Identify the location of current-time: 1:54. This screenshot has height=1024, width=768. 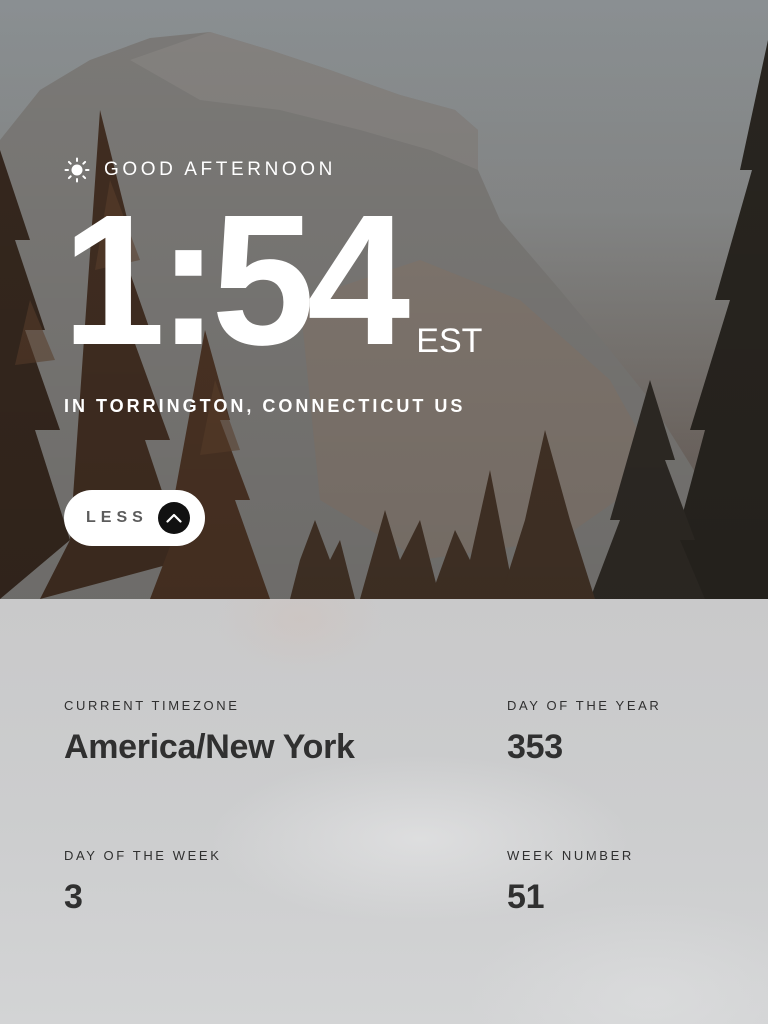
(236, 280).